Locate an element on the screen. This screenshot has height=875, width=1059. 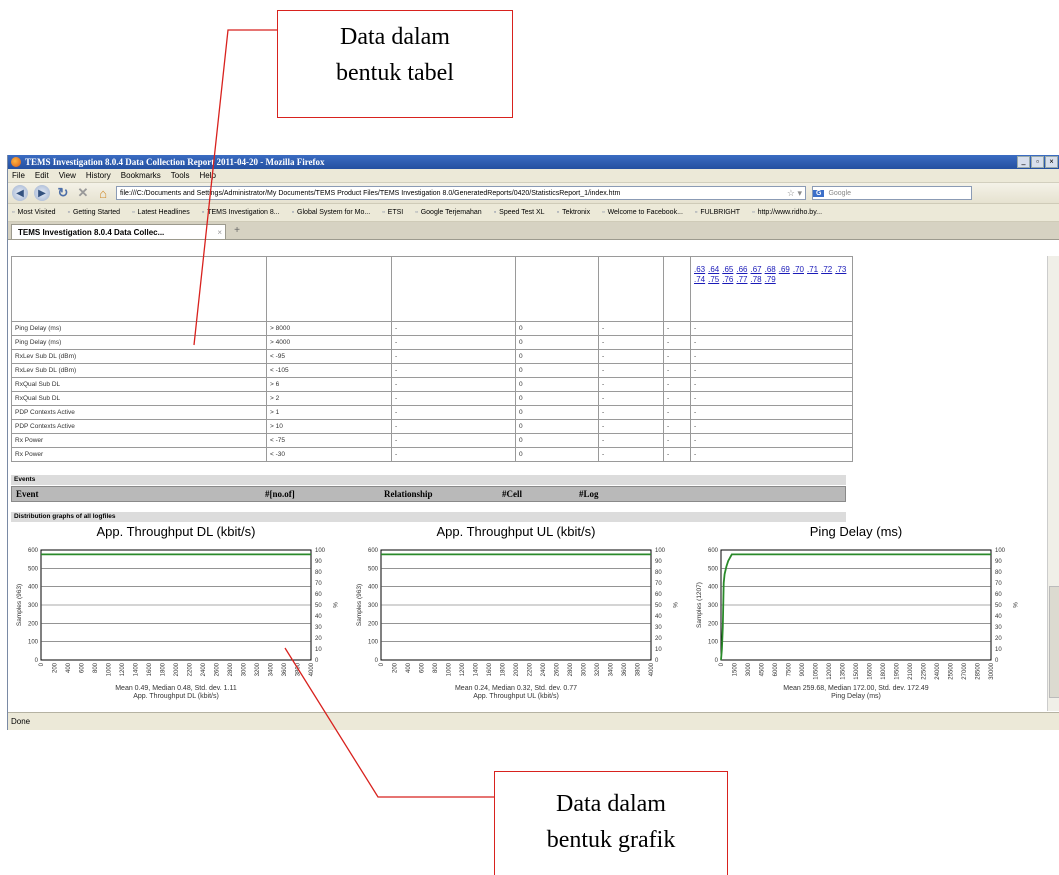
events-header-log: #Log is located at coordinates (589, 494).